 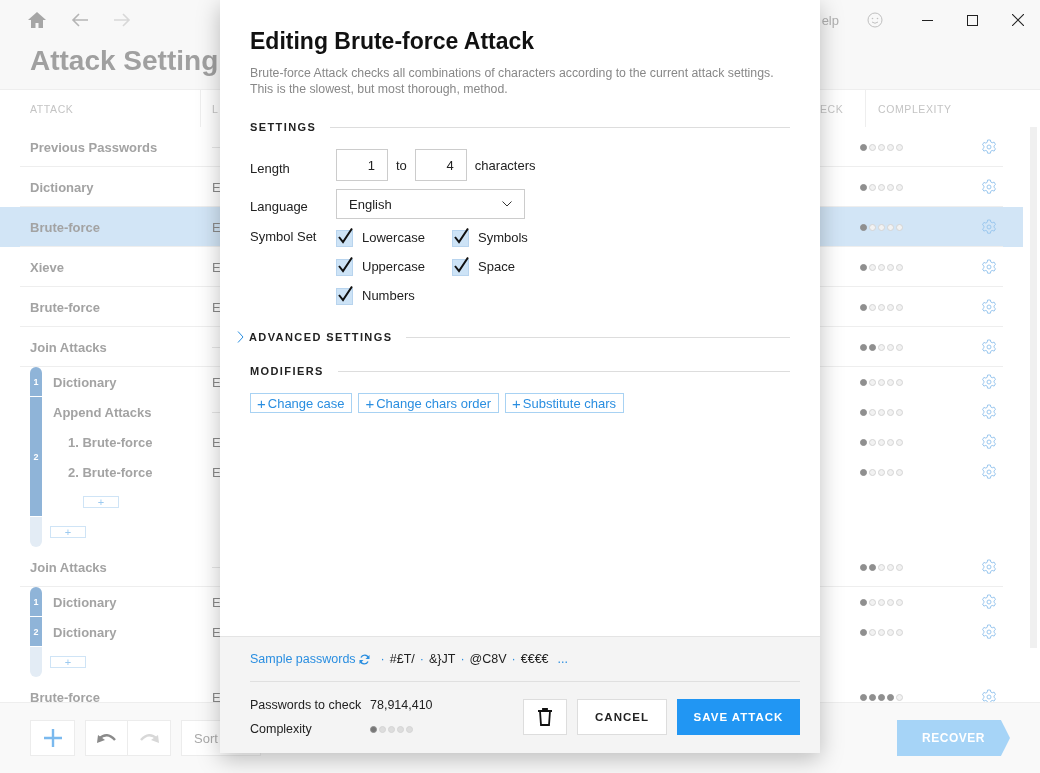 What do you see at coordinates (110, 472) in the screenshot?
I see `attack-name: 2. Brute-force` at bounding box center [110, 472].